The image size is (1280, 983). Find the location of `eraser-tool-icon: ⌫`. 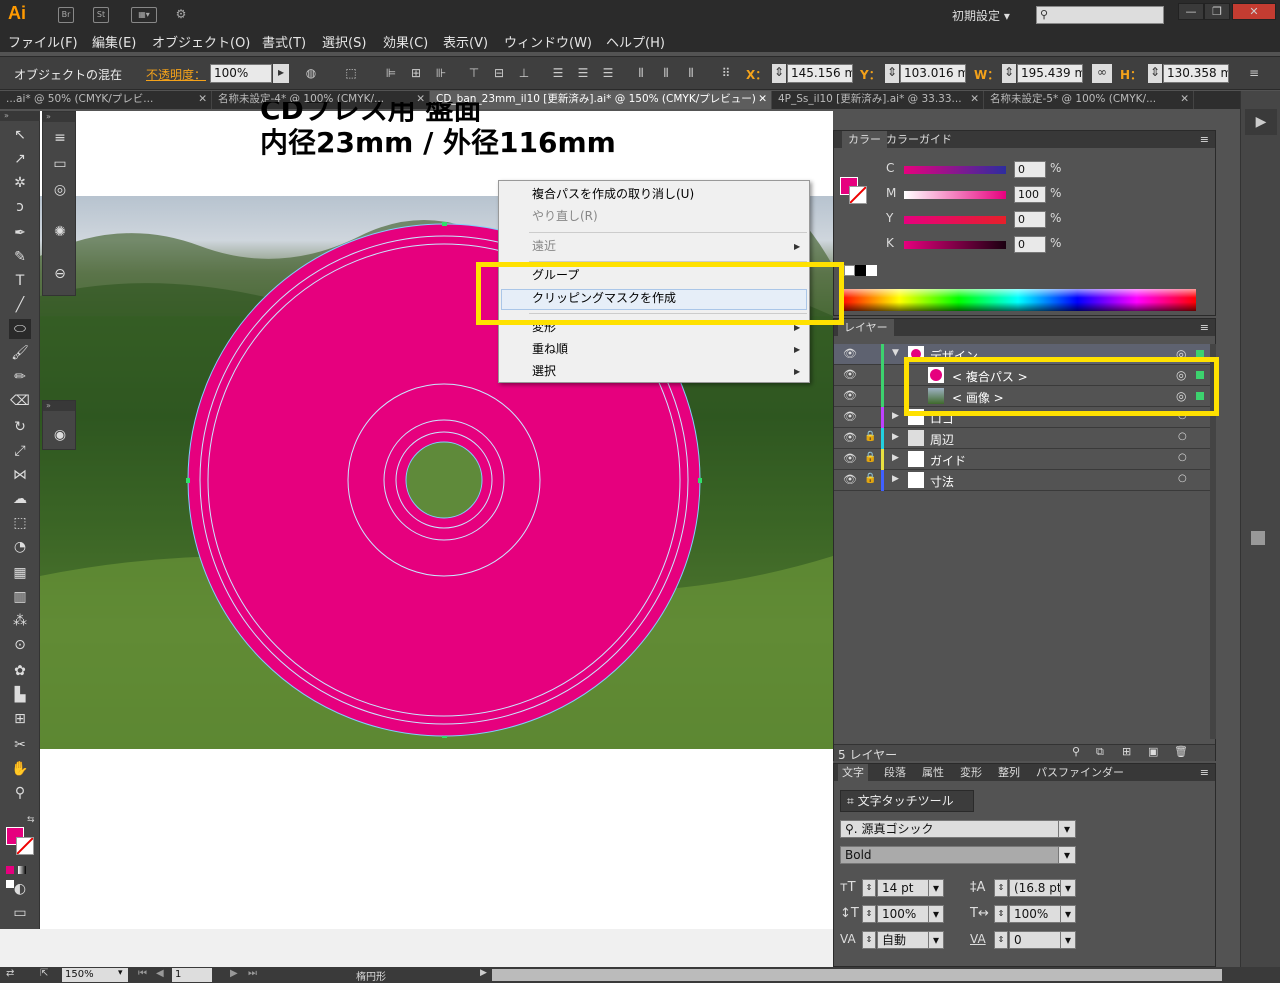

eraser-tool-icon: ⌫ is located at coordinates (20, 401).